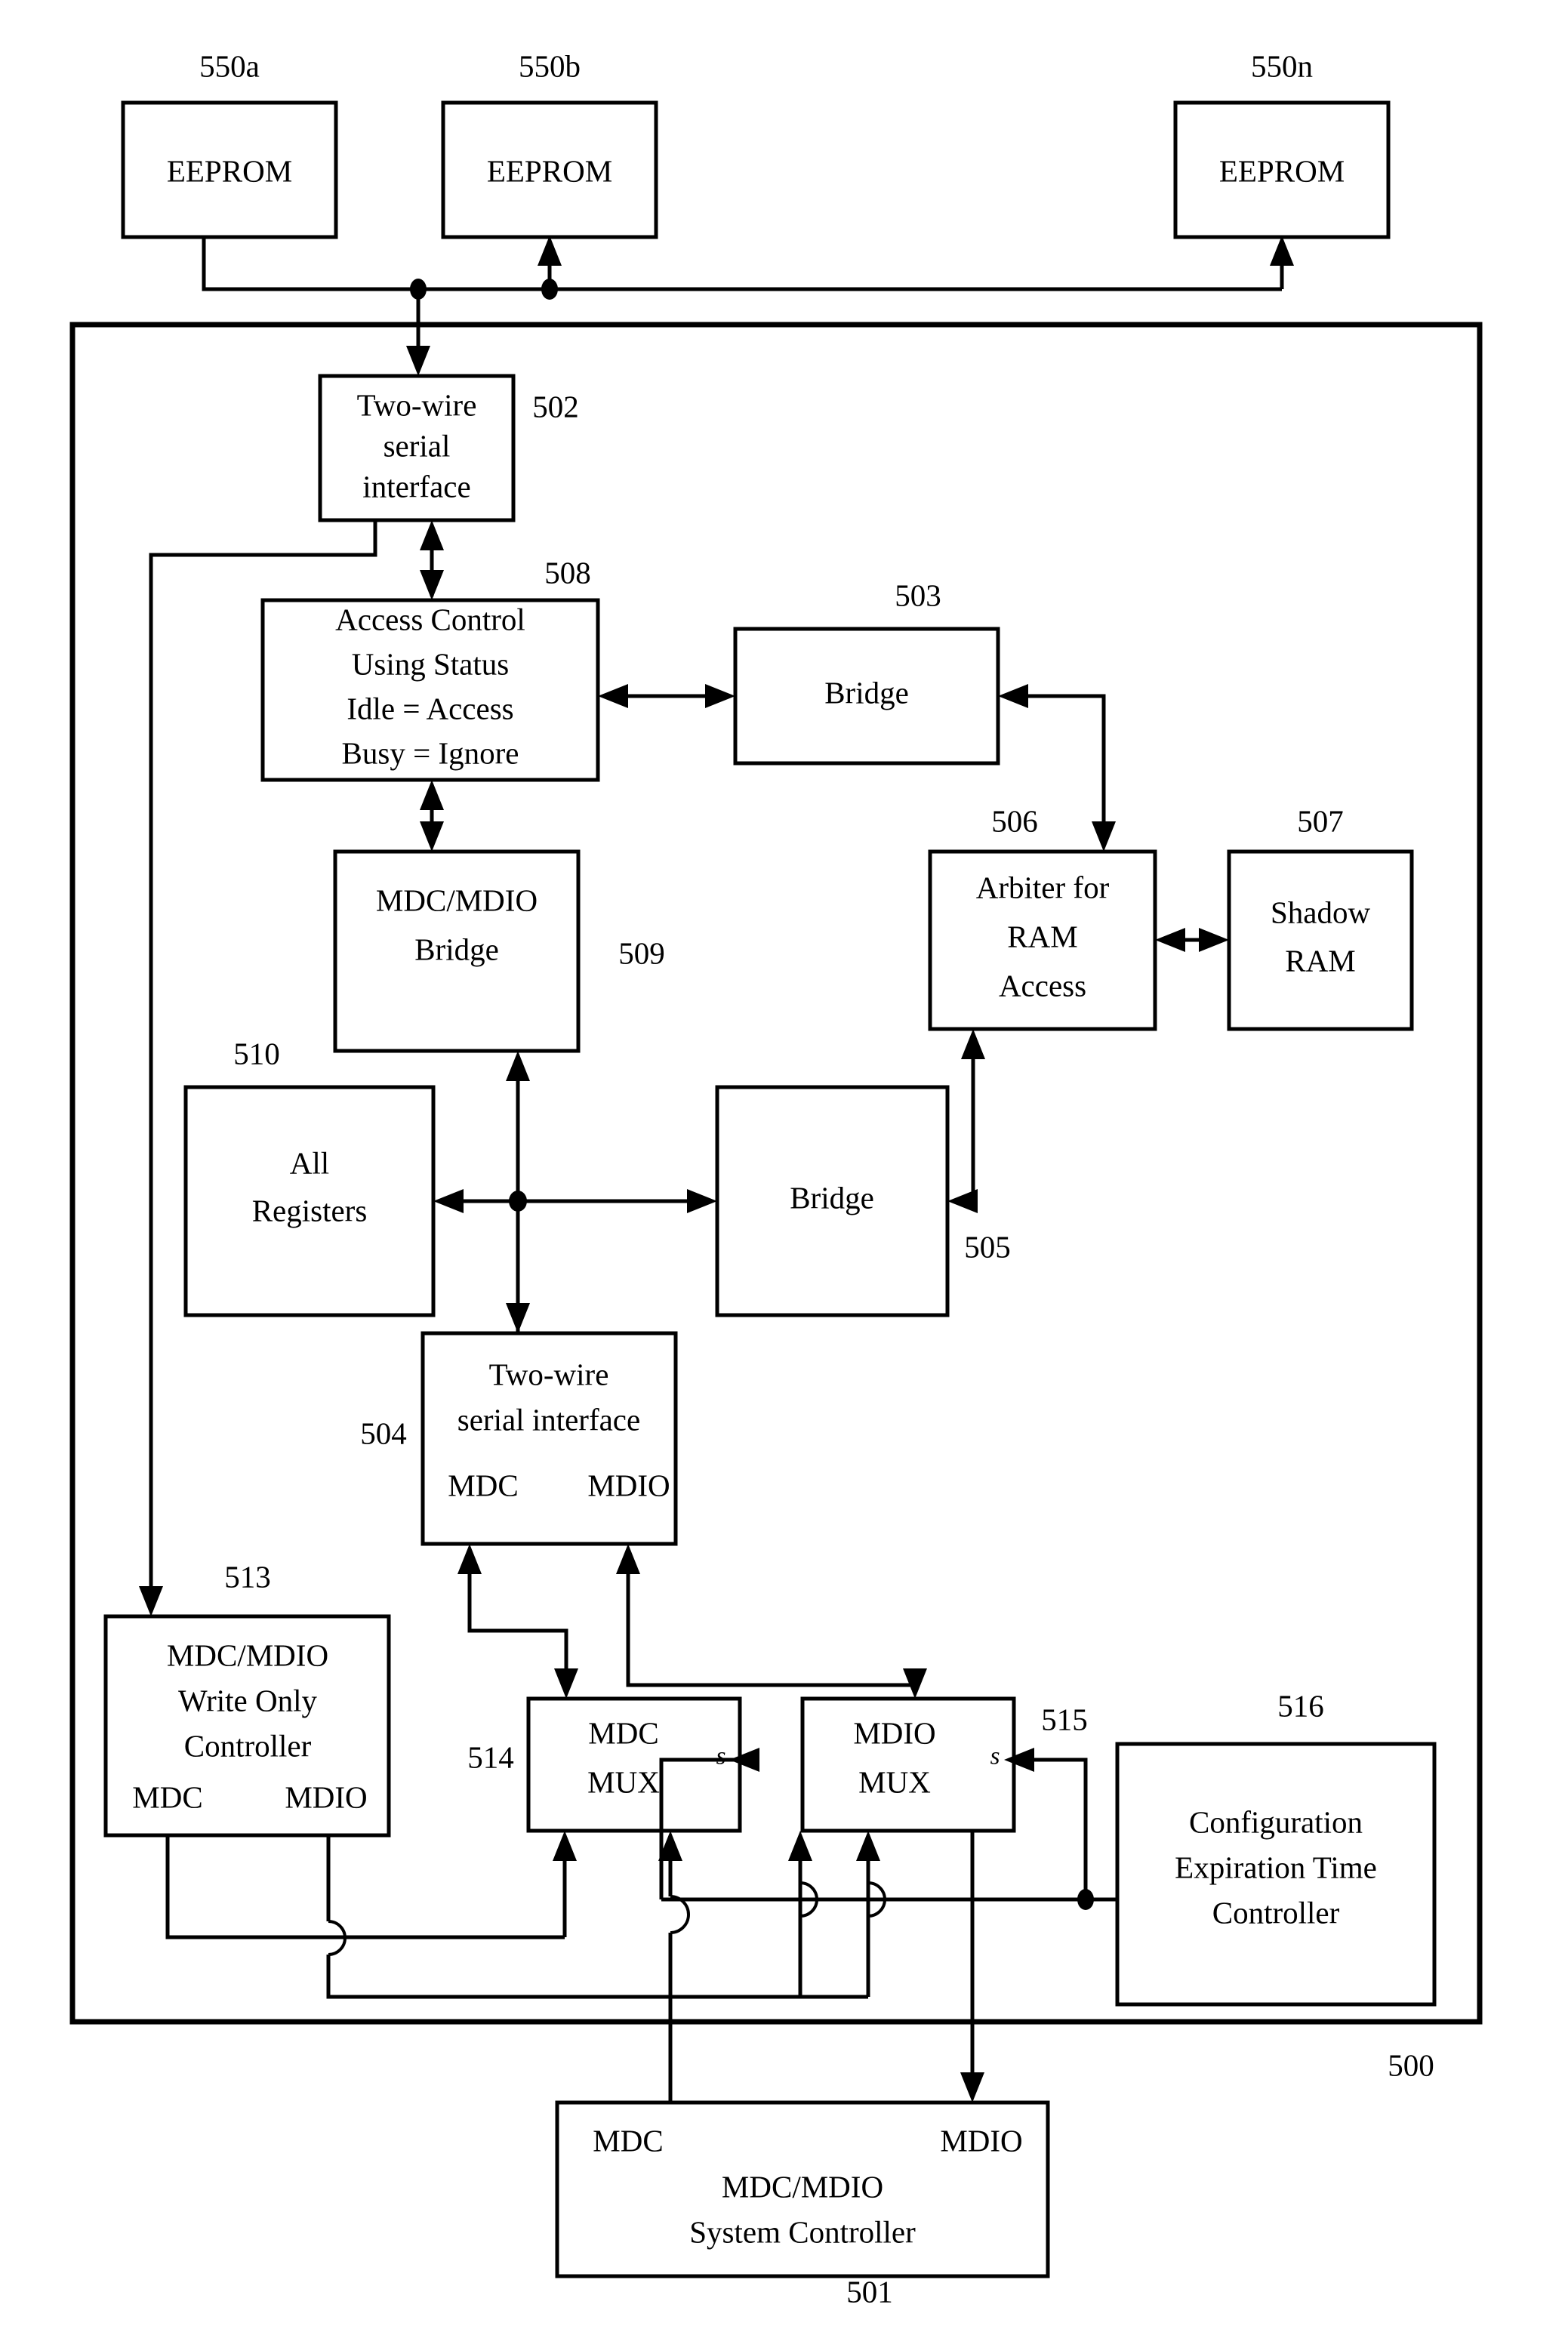 Image resolution: width=1568 pixels, height=2326 pixels. What do you see at coordinates (247, 1700) in the screenshot?
I see `wo513-line-2: Write Only` at bounding box center [247, 1700].